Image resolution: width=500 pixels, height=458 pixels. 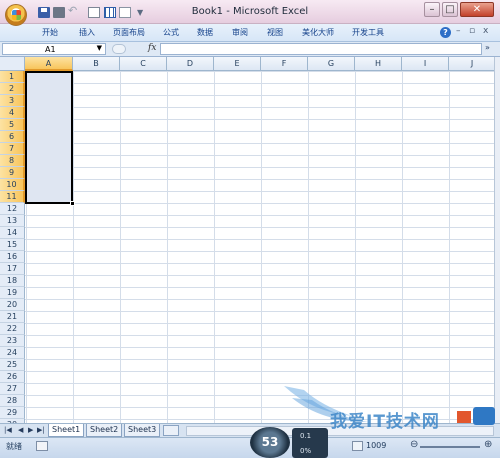 I want to click on tab-home: 开始, so click(x=50, y=32).